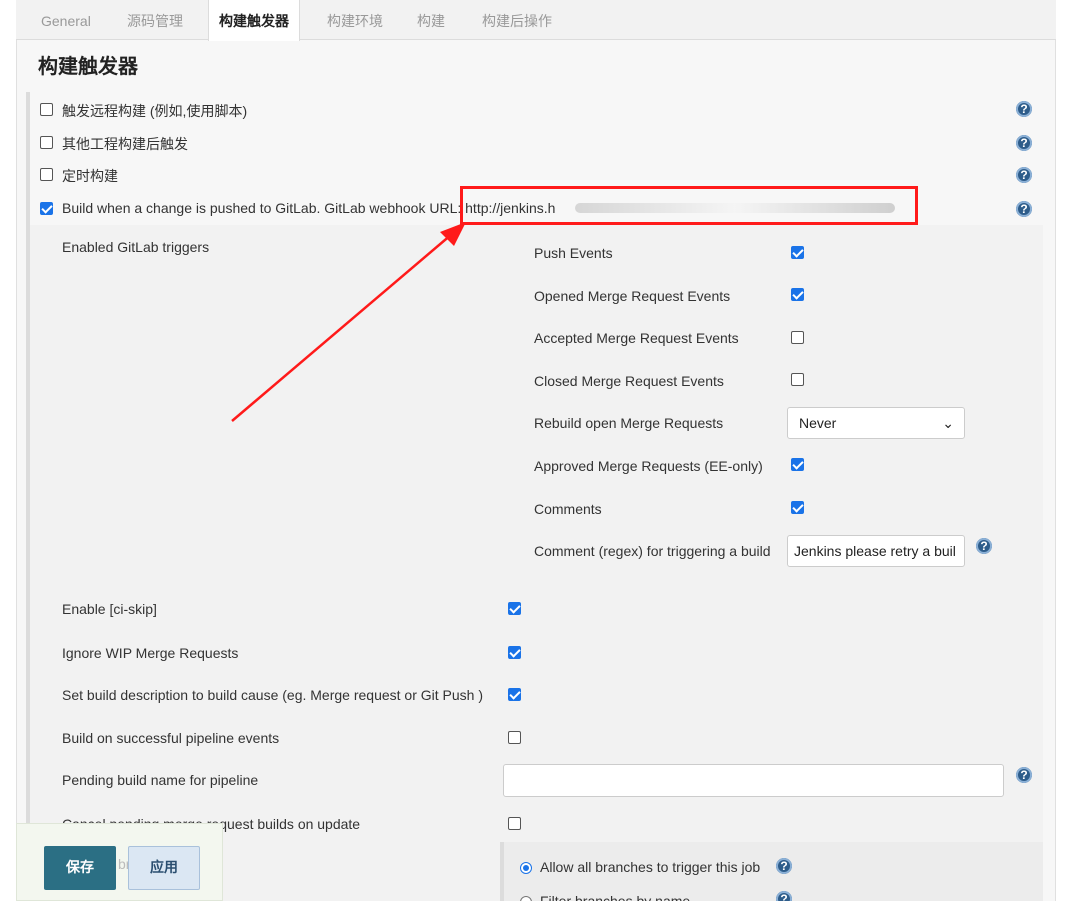 The image size is (1080, 901). What do you see at coordinates (160, 780) in the screenshot?
I see `pending-build-name-label: Pending build name for pipeline` at bounding box center [160, 780].